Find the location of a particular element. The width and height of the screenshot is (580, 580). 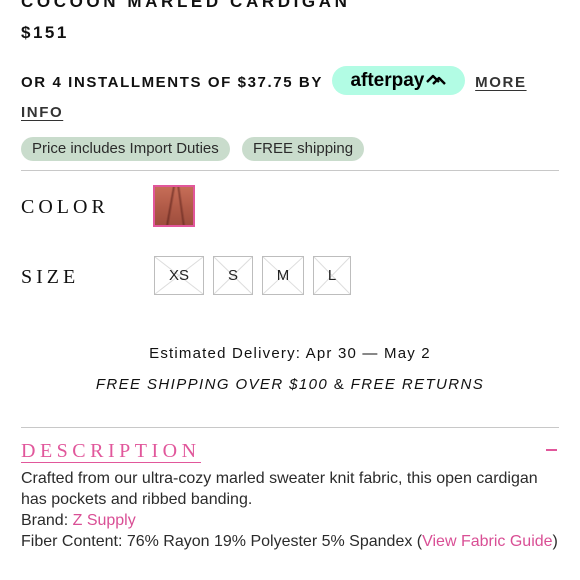

size-option-label: S is located at coordinates (232, 275).